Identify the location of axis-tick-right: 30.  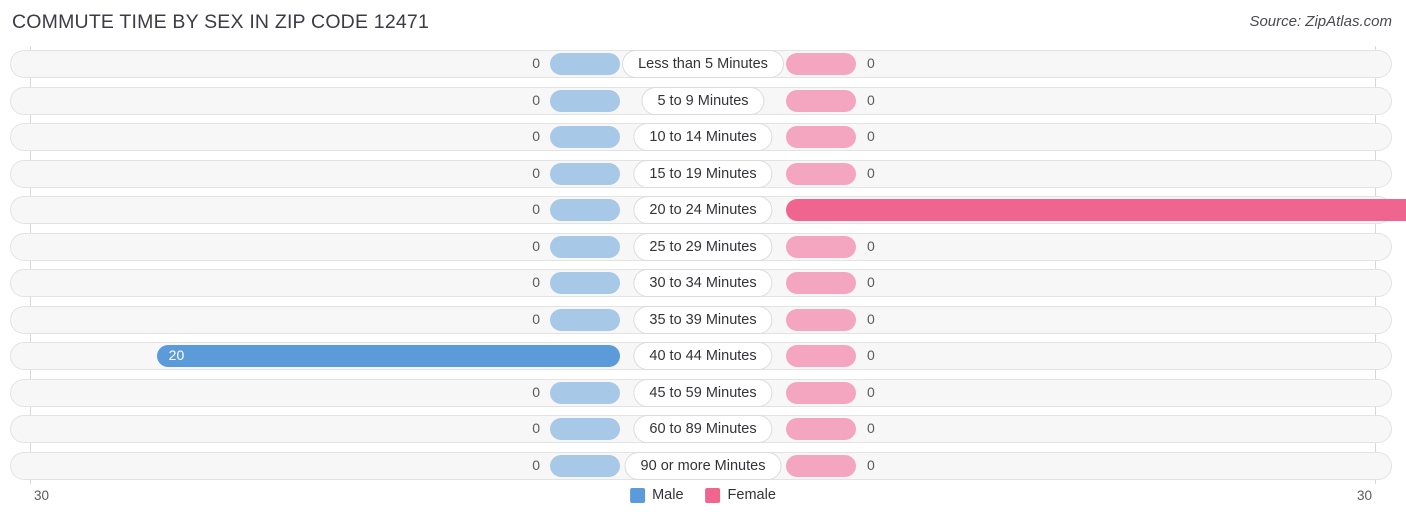
(1364, 495).